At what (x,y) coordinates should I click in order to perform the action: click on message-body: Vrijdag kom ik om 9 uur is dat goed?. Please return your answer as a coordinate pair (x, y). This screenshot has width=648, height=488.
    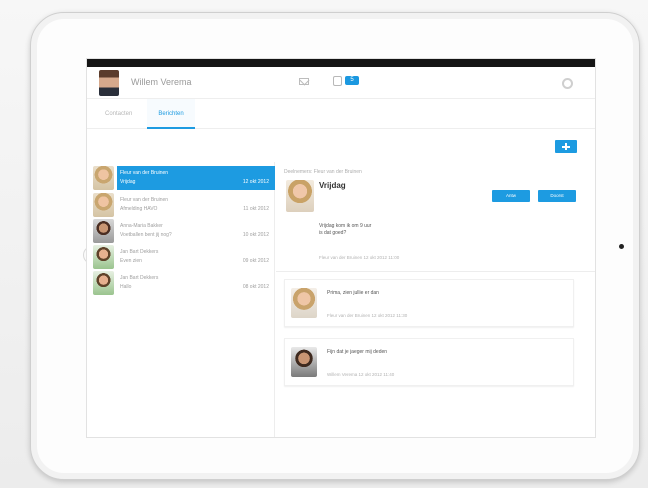
    Looking at the image, I should click on (345, 229).